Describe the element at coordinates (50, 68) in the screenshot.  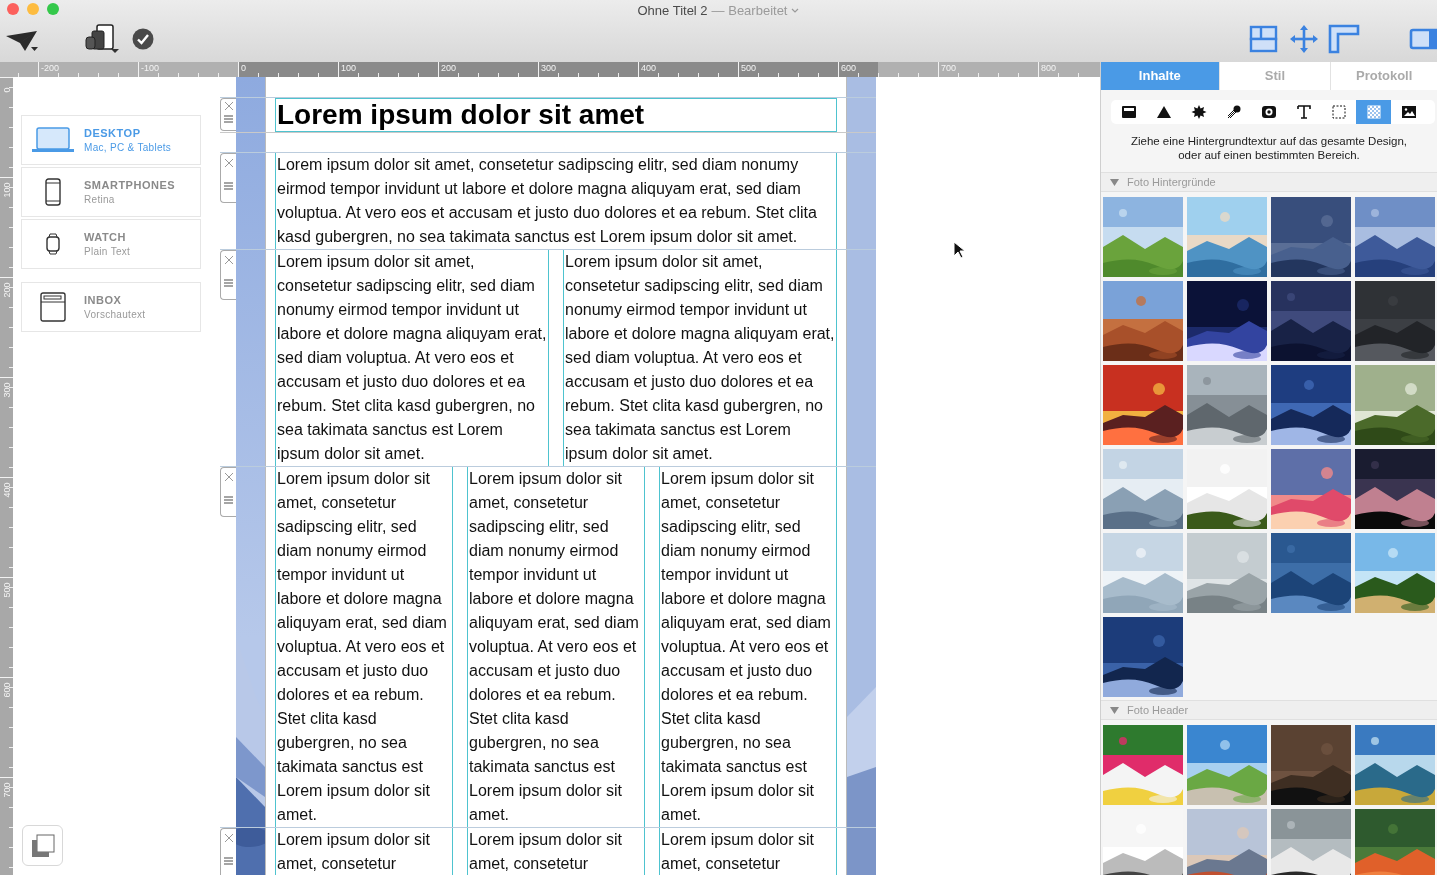
I see `ruler-label: -200` at that location.